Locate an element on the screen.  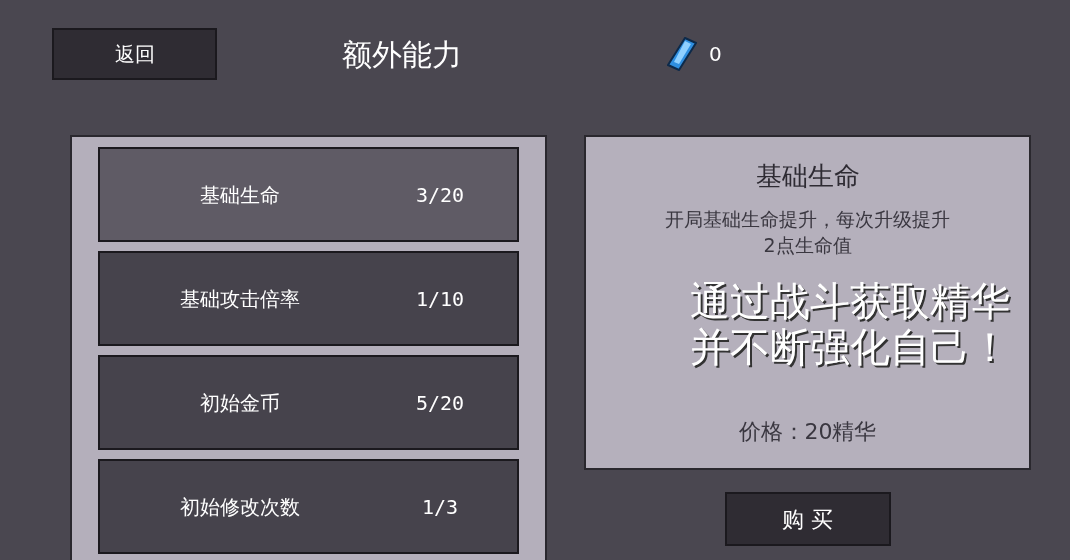
ability-description: 2点生命值 is located at coordinates (807, 245).